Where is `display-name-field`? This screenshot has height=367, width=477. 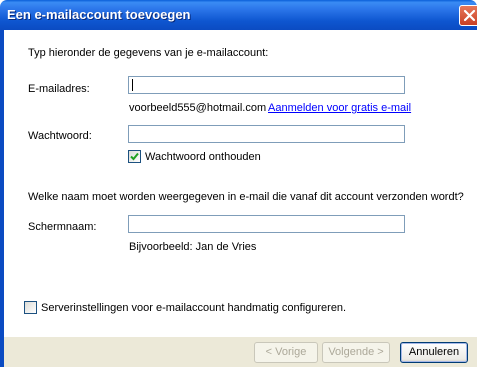
display-name-field is located at coordinates (266, 224).